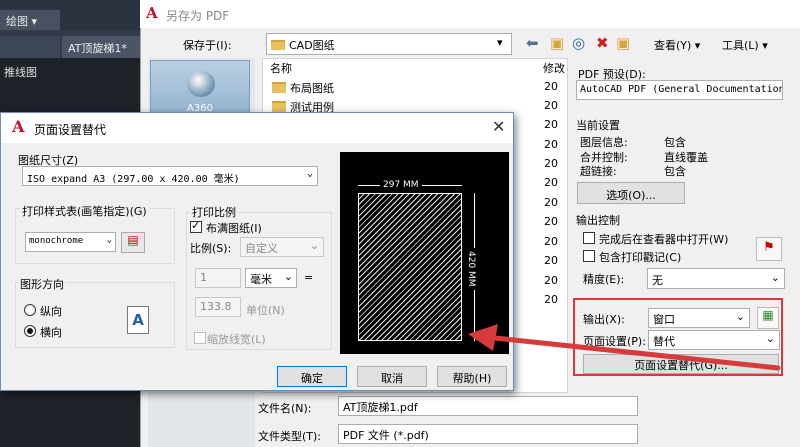  What do you see at coordinates (236, 339) in the screenshot?
I see `scale-lineweights-label: 缩放线宽(L)` at bounding box center [236, 339].